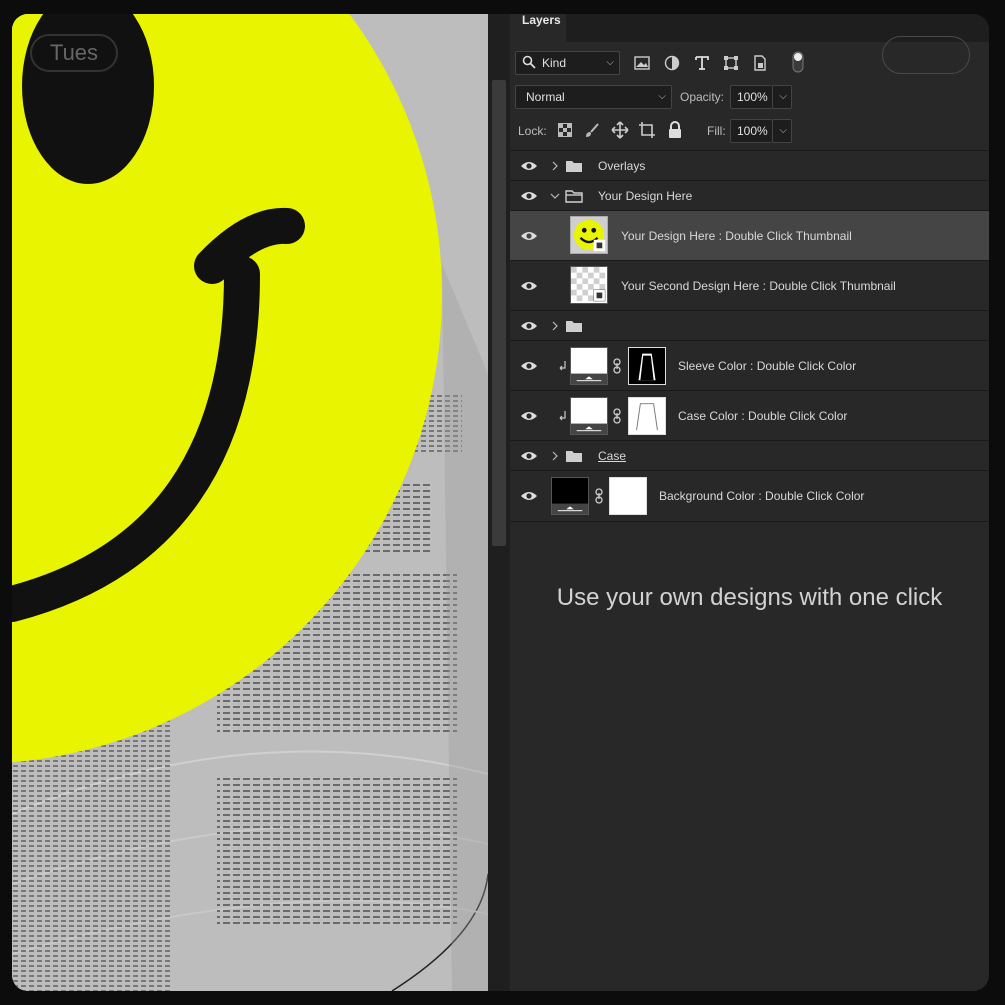 The height and width of the screenshot is (1005, 1005). I want to click on blend-row: Normal ⌵ Opacity: 100% ⌵, so click(749, 97).